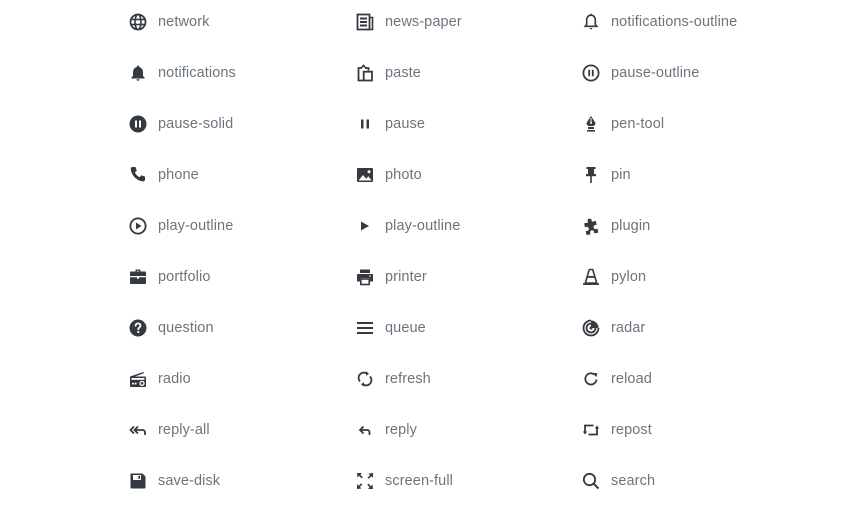  Describe the element at coordinates (365, 226) in the screenshot. I see `play-icon` at that location.